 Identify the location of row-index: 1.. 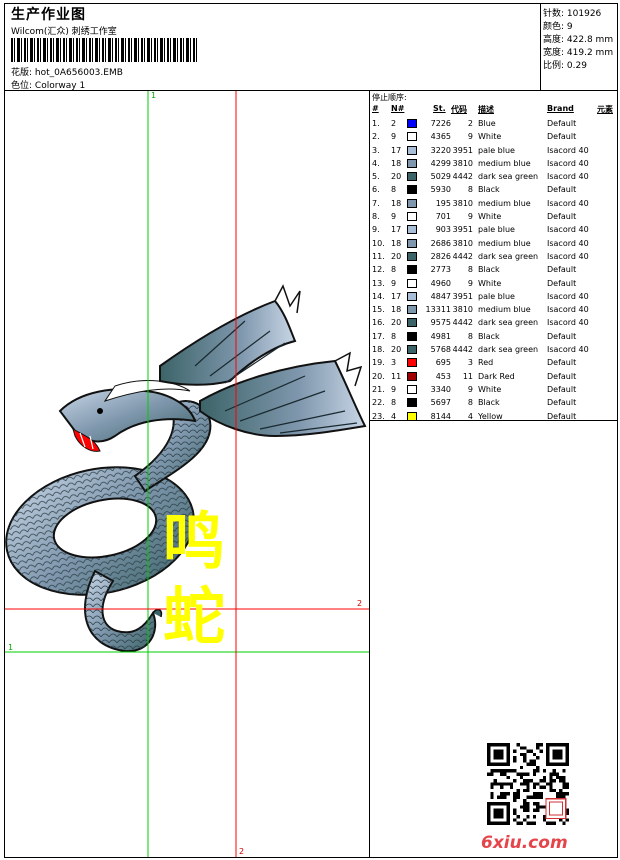
(376, 123).